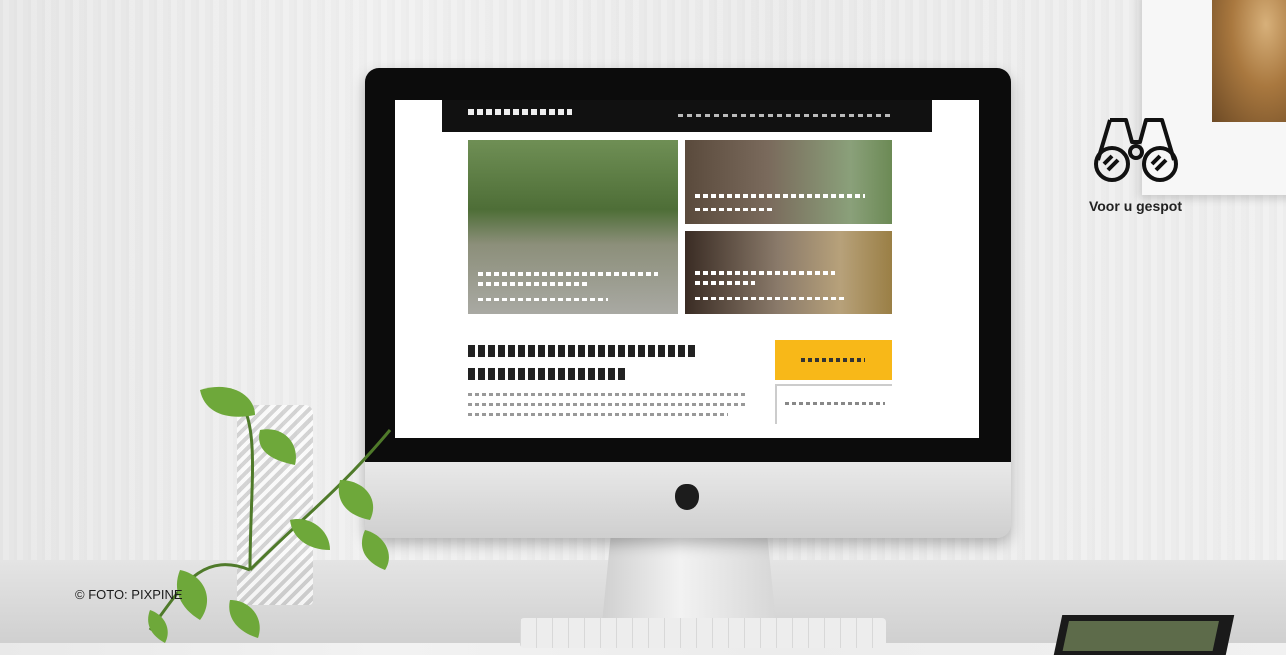 The height and width of the screenshot is (655, 1286). What do you see at coordinates (1135, 206) in the screenshot?
I see `spot-label: Voor u gespot` at bounding box center [1135, 206].